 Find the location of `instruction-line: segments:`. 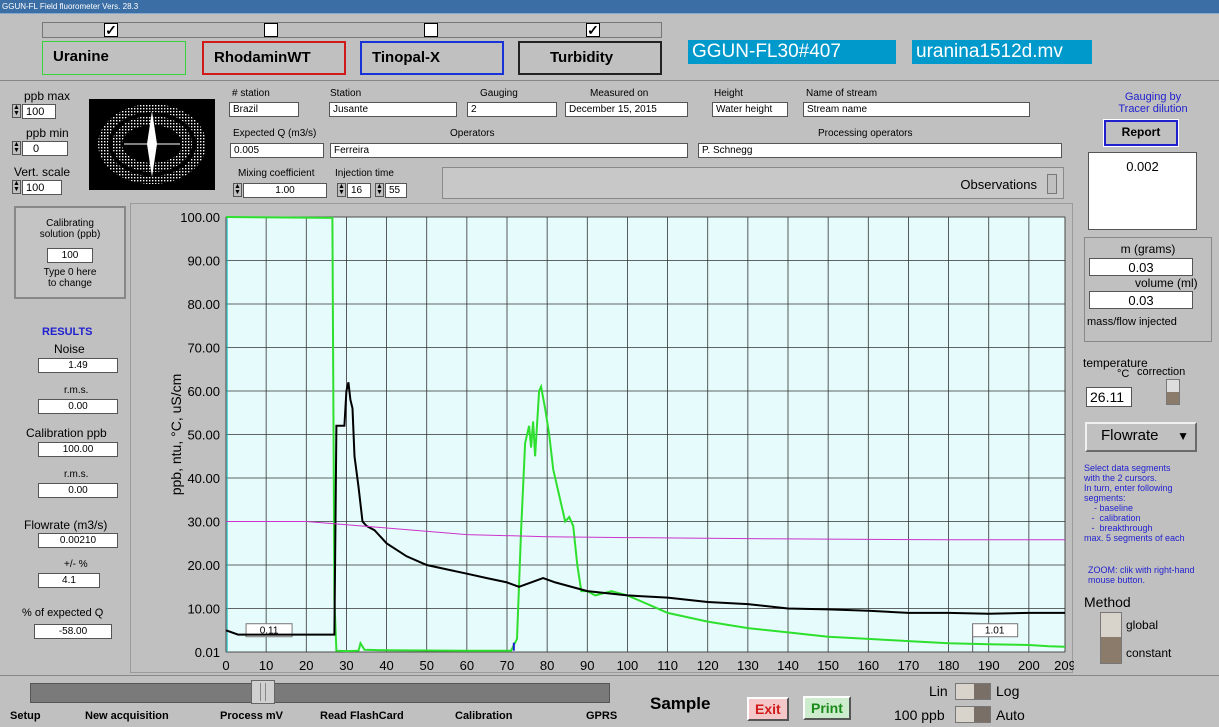

instruction-line: segments: is located at coordinates (1105, 498).